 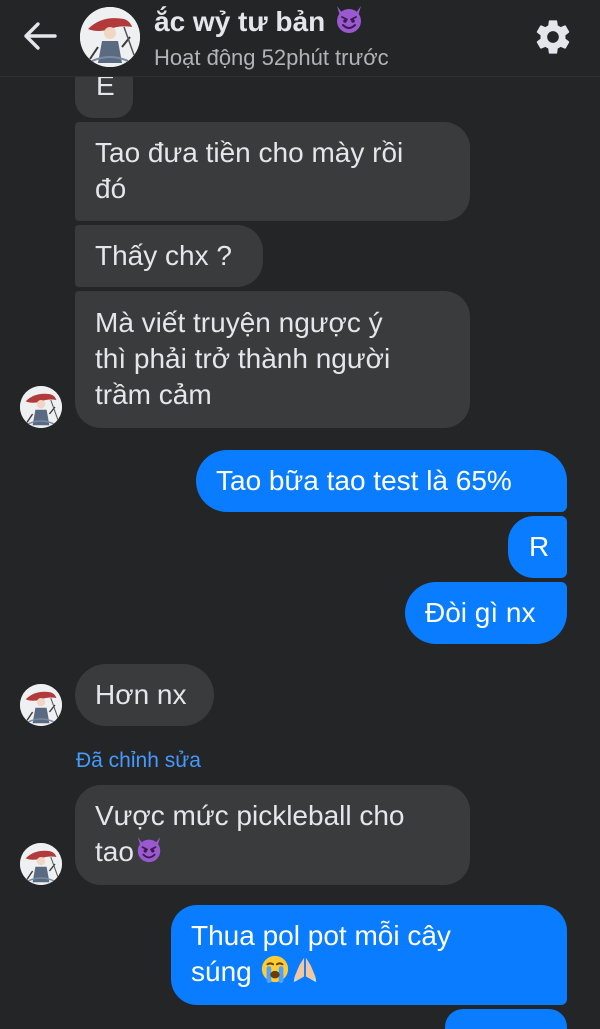 I want to click on message-text: R, so click(x=539, y=546).